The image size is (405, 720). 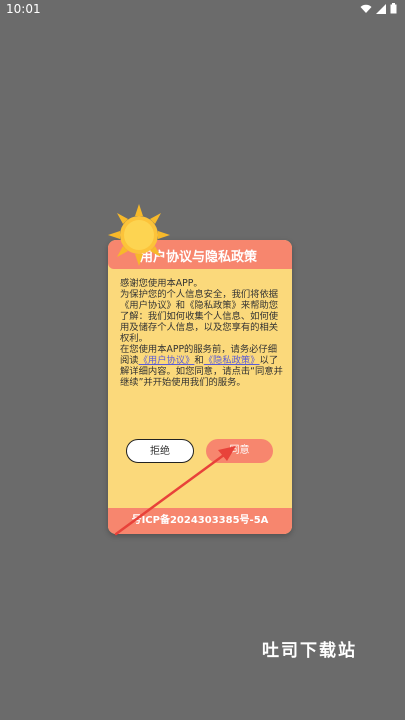 I want to click on sun-icon, so click(x=139, y=235).